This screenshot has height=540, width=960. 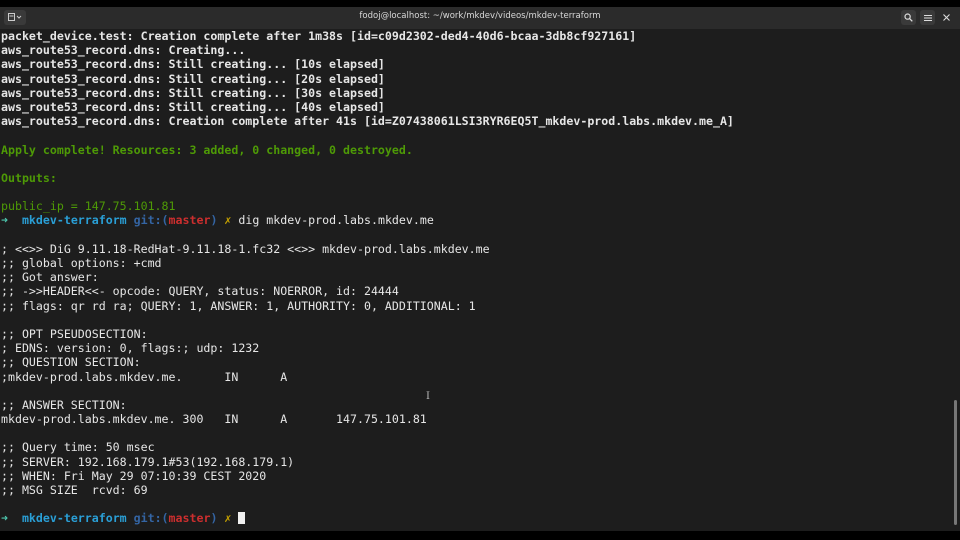 I want to click on text-cursor, so click(x=242, y=518).